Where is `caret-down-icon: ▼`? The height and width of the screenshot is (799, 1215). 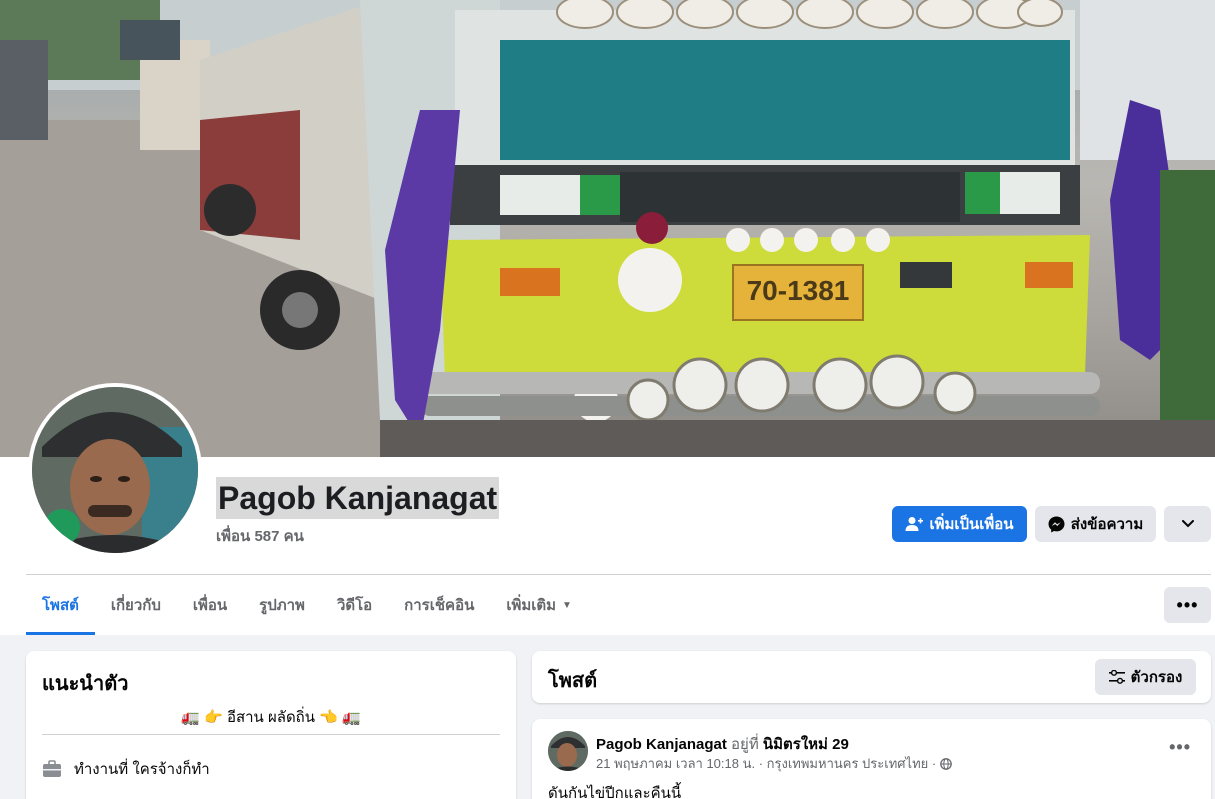
caret-down-icon: ▼ is located at coordinates (567, 605).